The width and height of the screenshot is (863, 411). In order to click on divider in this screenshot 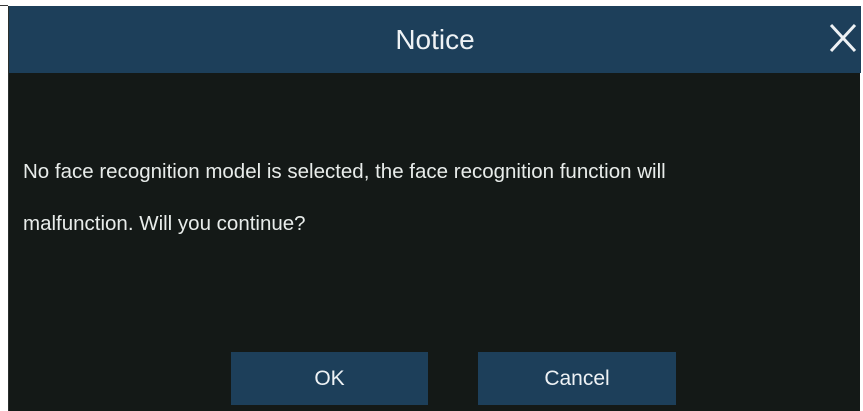, I will do `click(4, 5)`.